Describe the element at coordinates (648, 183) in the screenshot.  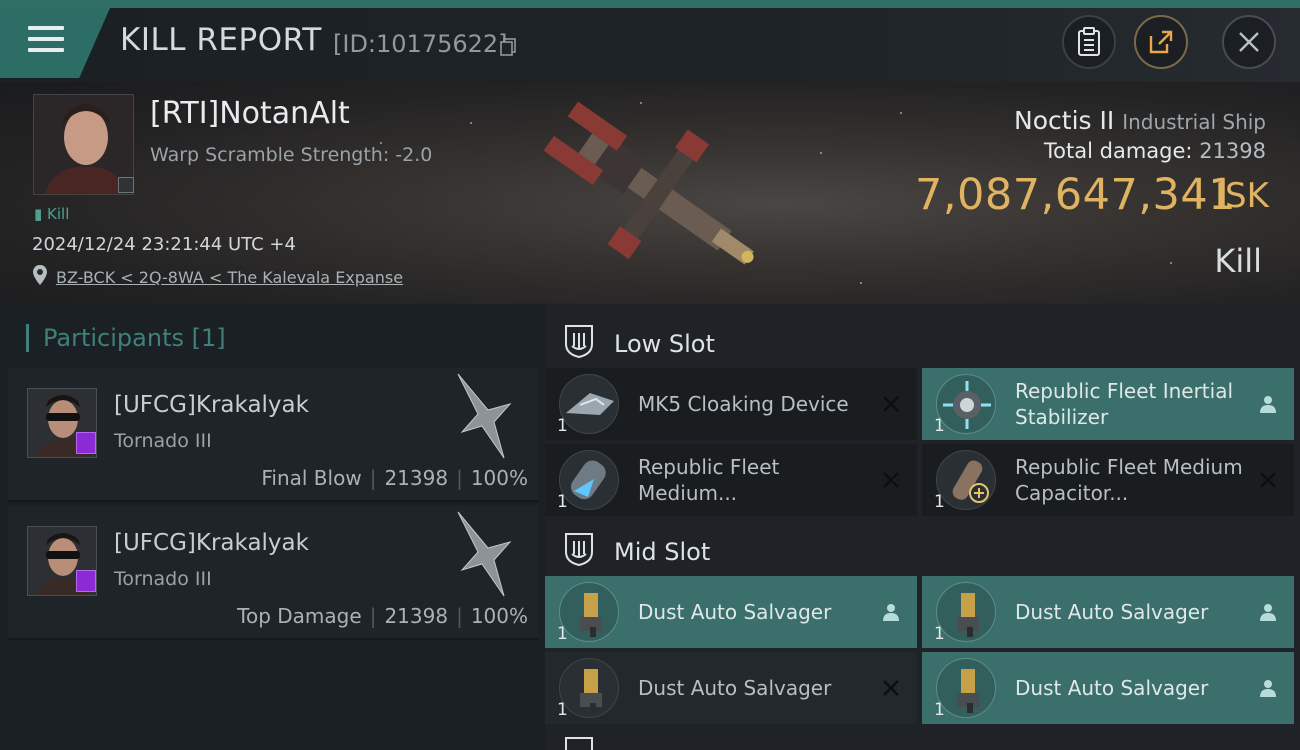
I see `victim-ship-image` at that location.